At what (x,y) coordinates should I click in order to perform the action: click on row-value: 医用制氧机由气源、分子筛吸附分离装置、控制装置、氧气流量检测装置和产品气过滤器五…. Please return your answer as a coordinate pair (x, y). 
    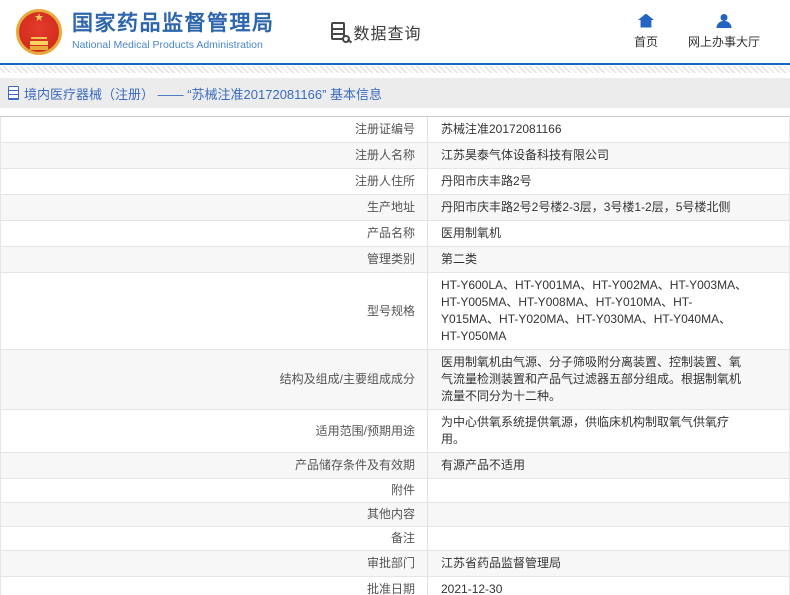
    Looking at the image, I should click on (591, 379).